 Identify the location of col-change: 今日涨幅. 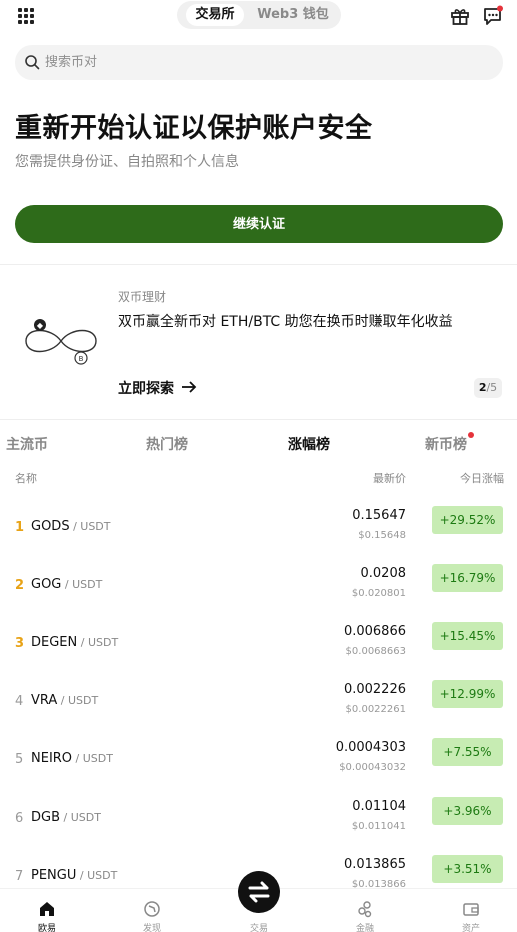
(482, 478).